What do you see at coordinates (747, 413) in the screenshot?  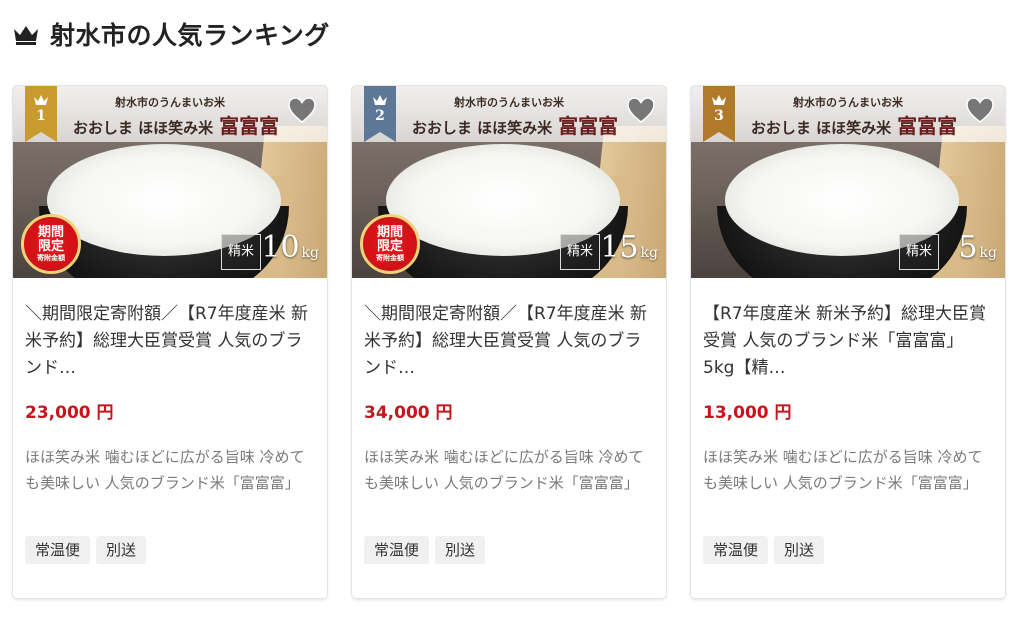 I see `product-price: 13,000 円` at bounding box center [747, 413].